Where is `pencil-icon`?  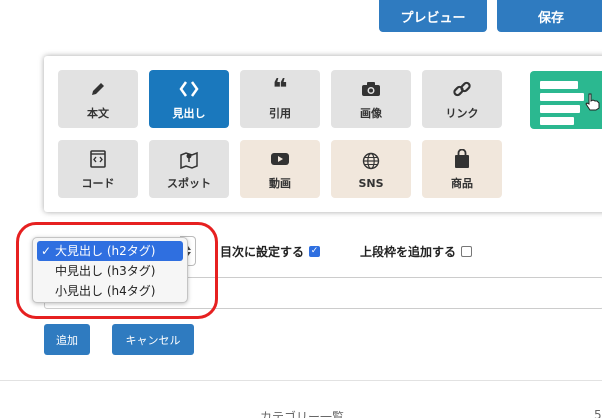 pencil-icon is located at coordinates (98, 89).